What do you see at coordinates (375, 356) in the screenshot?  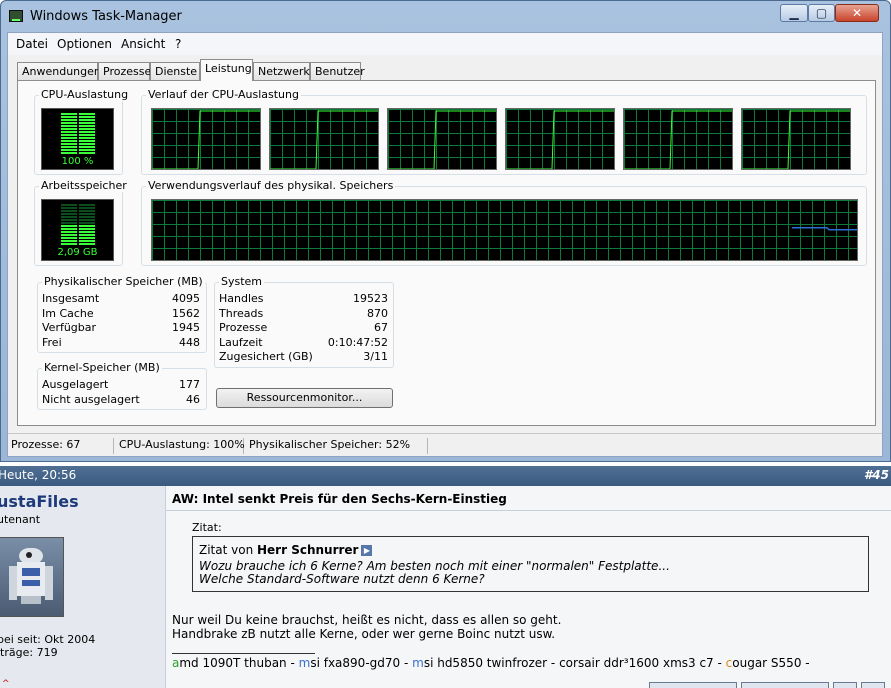 I see `sys-value-commit: 3/11` at bounding box center [375, 356].